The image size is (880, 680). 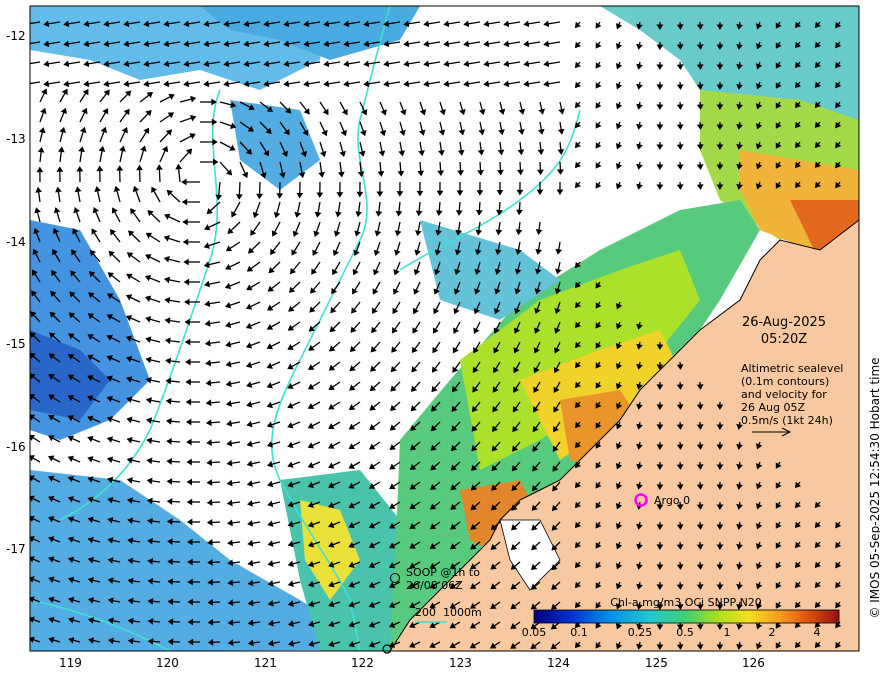 I want to click on legend-line: 0.5m/s (1kt 24h), so click(x=787, y=420).